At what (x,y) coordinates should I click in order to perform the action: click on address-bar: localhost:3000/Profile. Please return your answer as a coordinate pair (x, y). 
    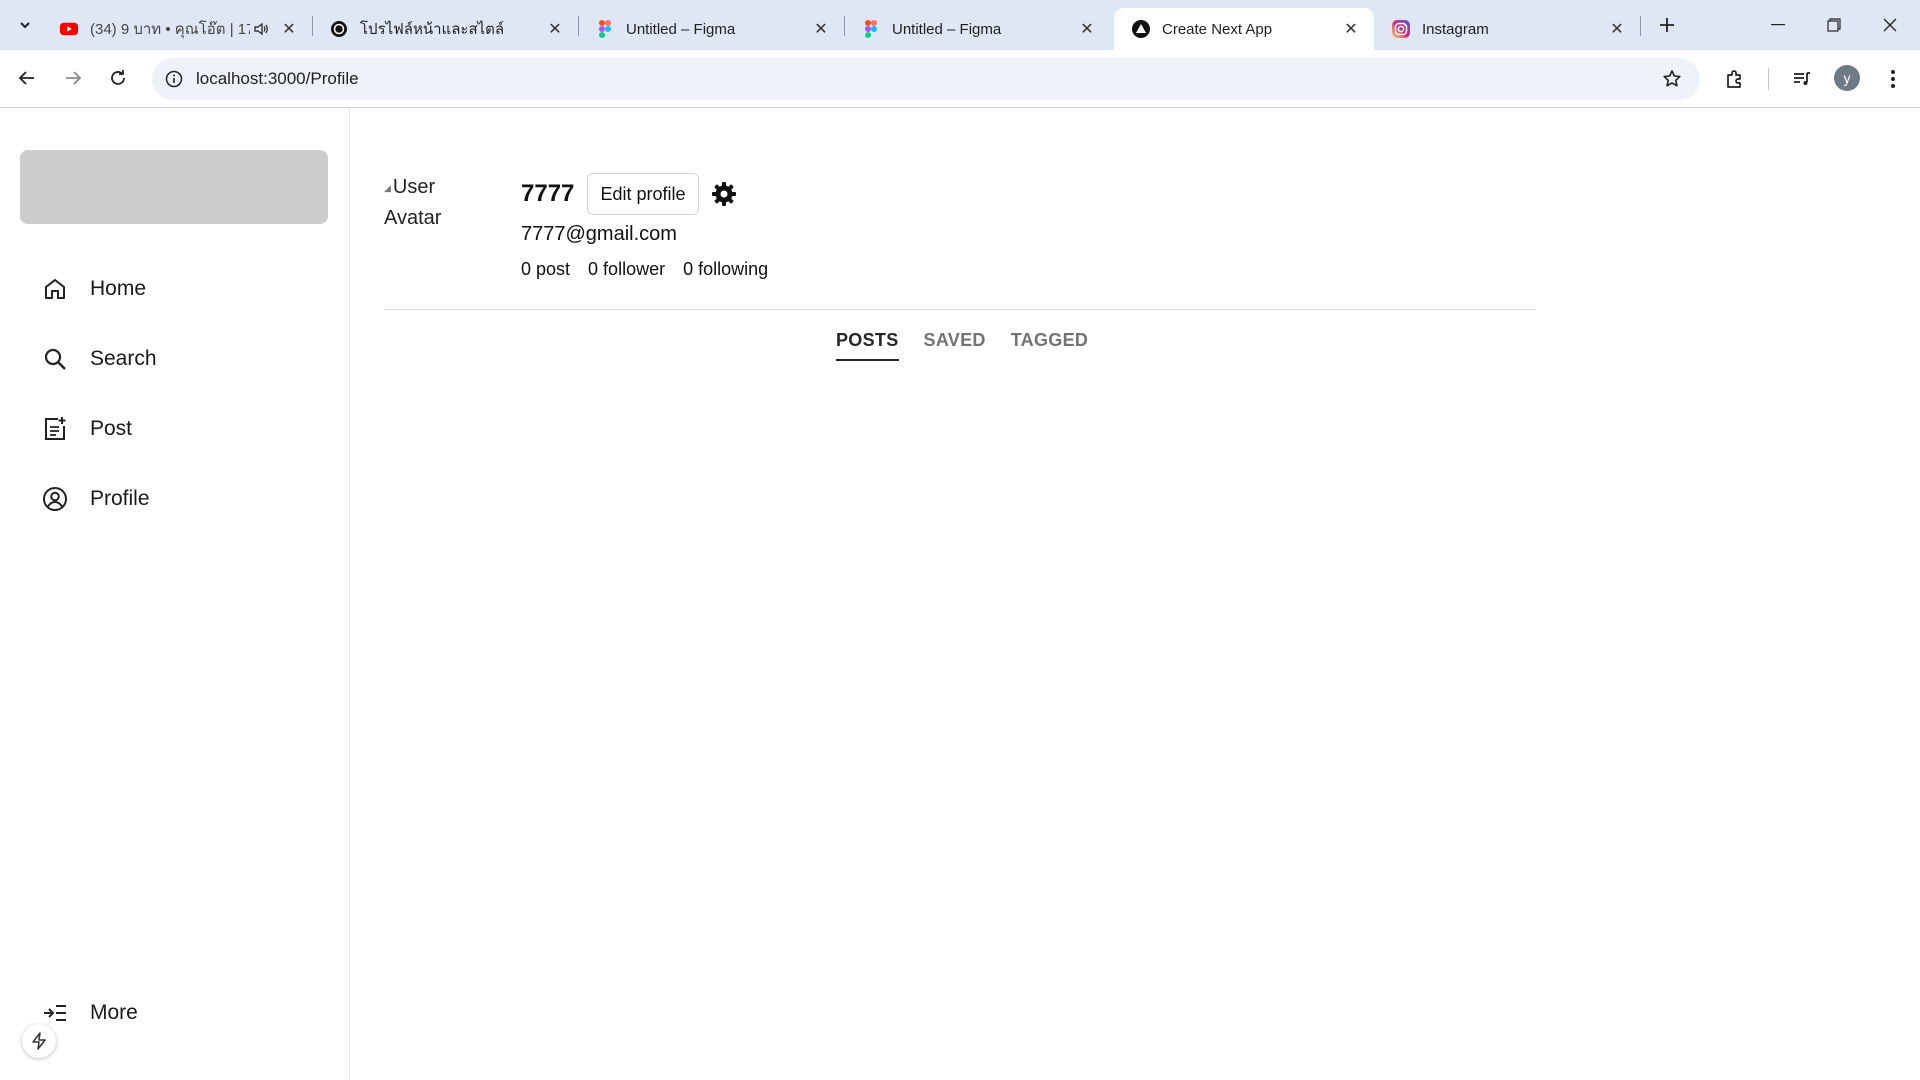
    Looking at the image, I should click on (926, 79).